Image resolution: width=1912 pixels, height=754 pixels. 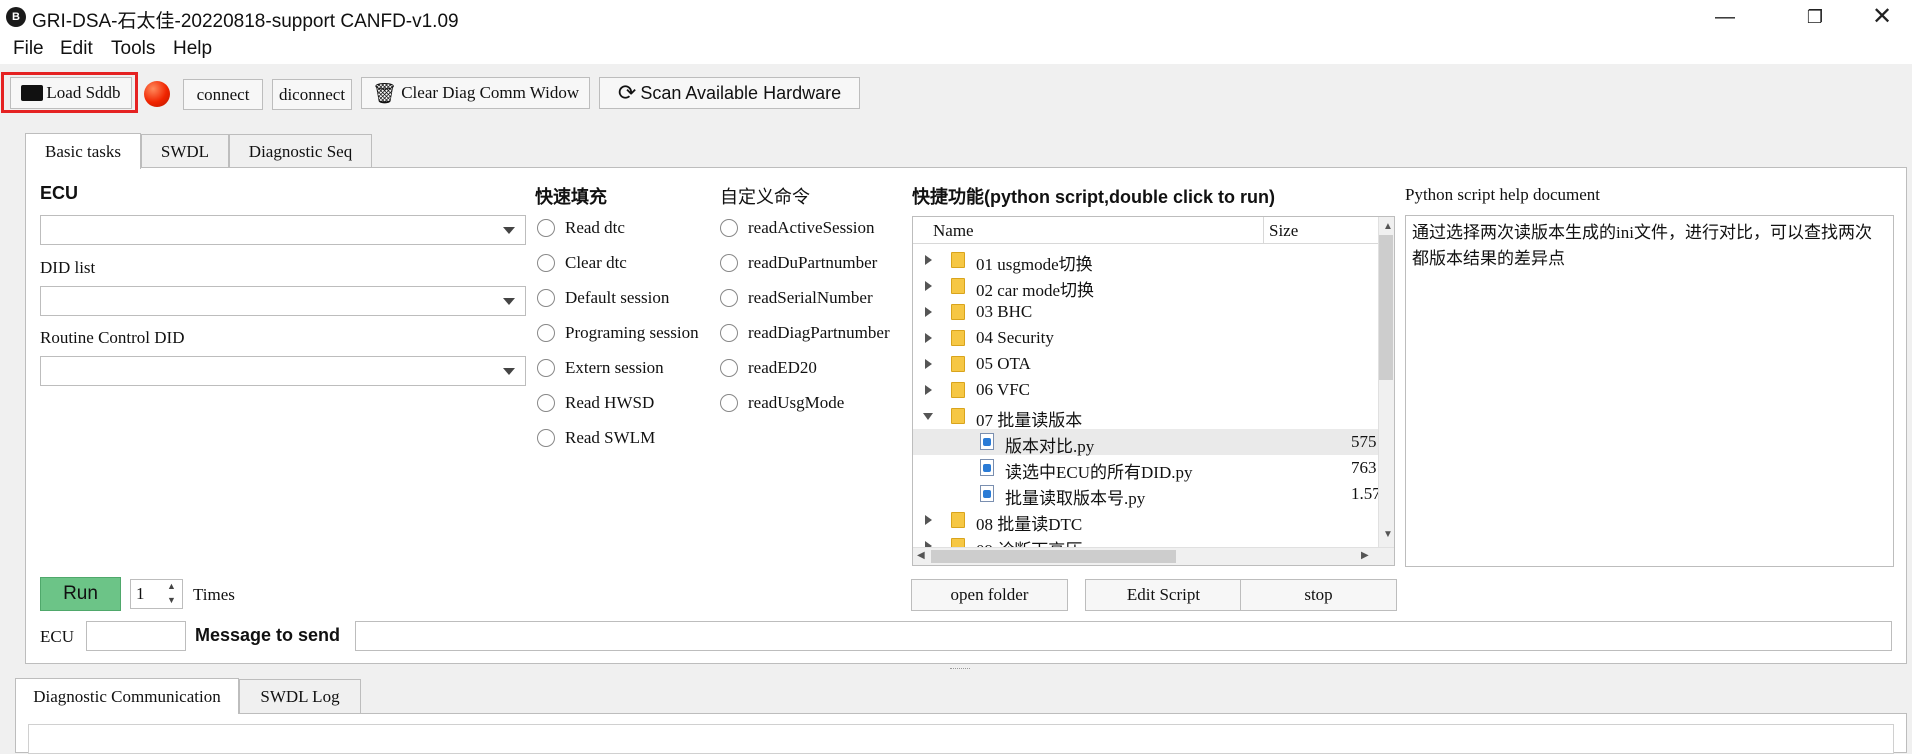 What do you see at coordinates (961, 739) in the screenshot?
I see `diagnostic-log-textarea` at bounding box center [961, 739].